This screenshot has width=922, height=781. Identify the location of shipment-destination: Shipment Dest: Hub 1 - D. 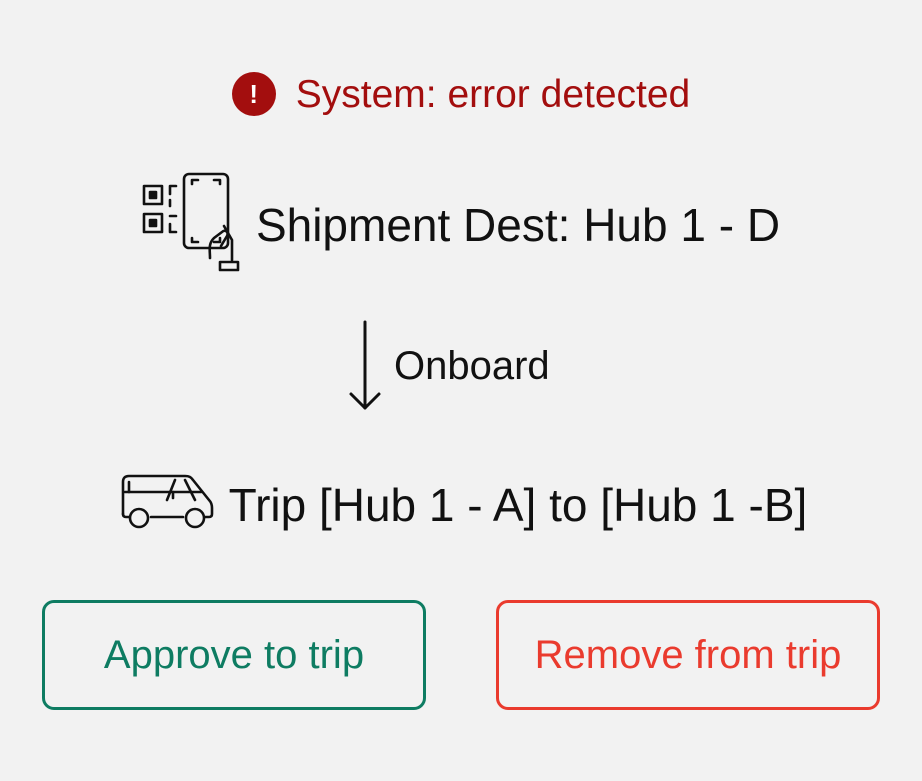
(461, 224).